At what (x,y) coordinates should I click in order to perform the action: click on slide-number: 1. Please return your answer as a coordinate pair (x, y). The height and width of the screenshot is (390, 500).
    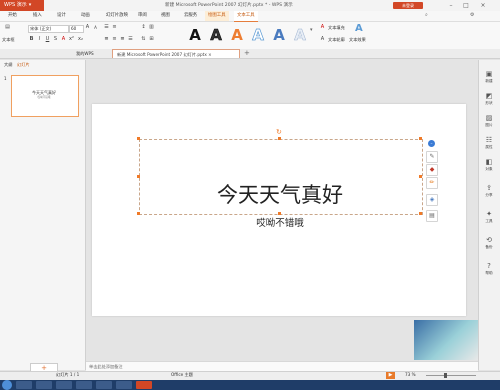
    Looking at the image, I should click on (5, 78).